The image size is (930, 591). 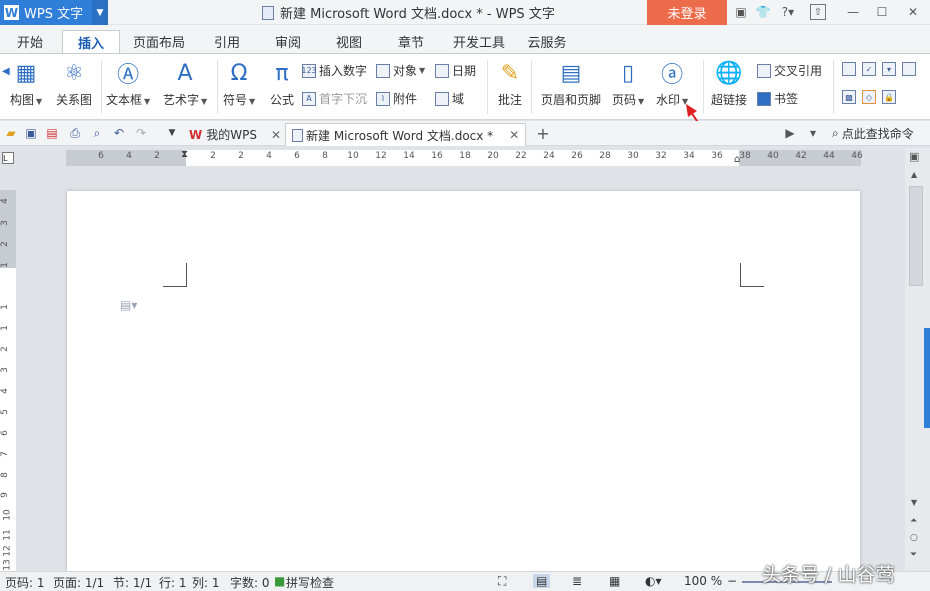 I want to click on open-folder-icon: ▰, so click(x=11, y=133).